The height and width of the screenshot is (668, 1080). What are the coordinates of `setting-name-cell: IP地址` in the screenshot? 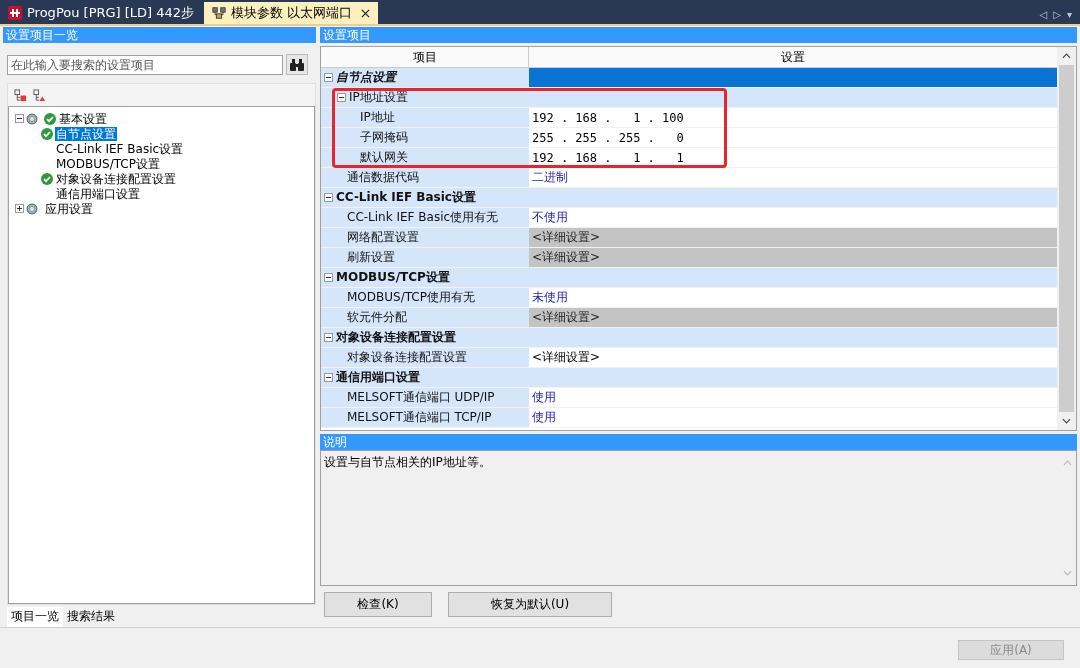 It's located at (425, 117).